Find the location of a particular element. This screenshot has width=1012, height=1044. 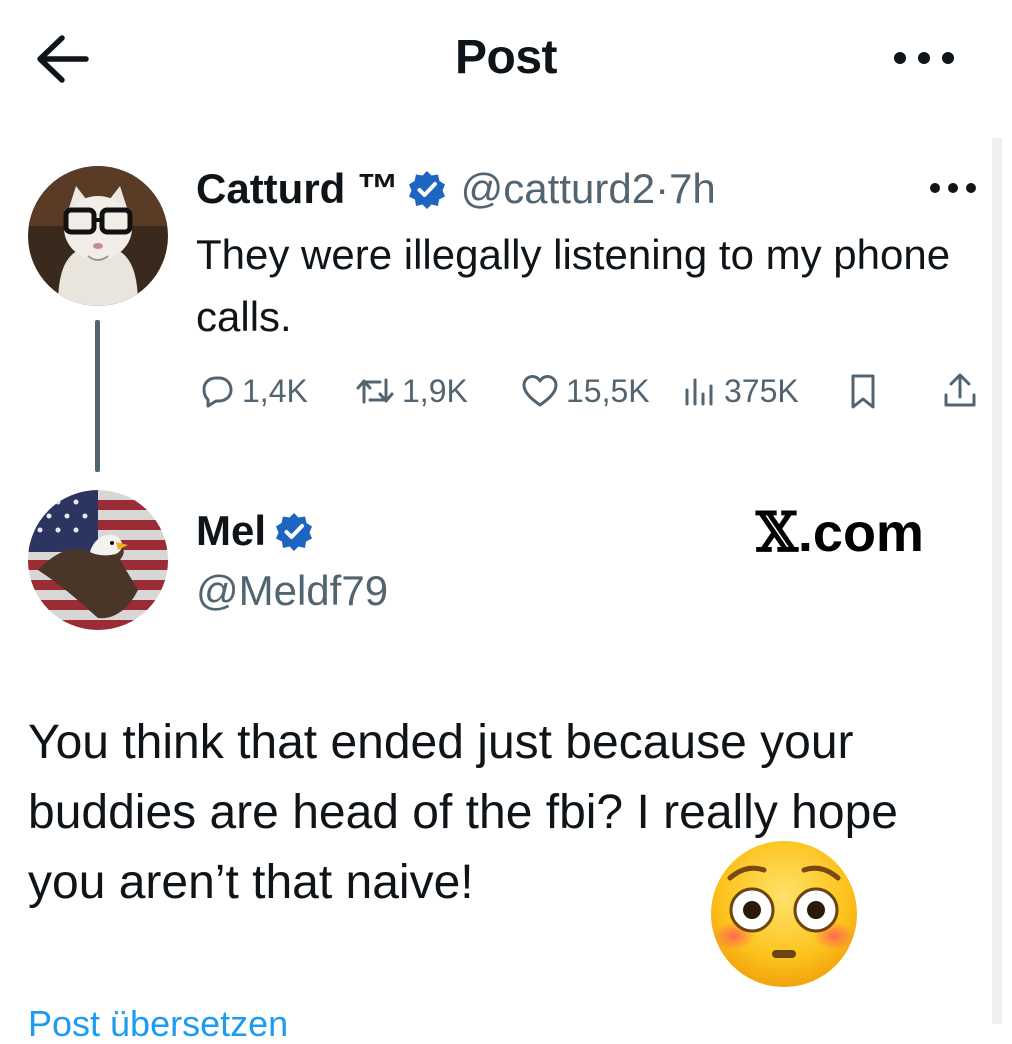

eagle-flag-avatar-image is located at coordinates (98, 560).